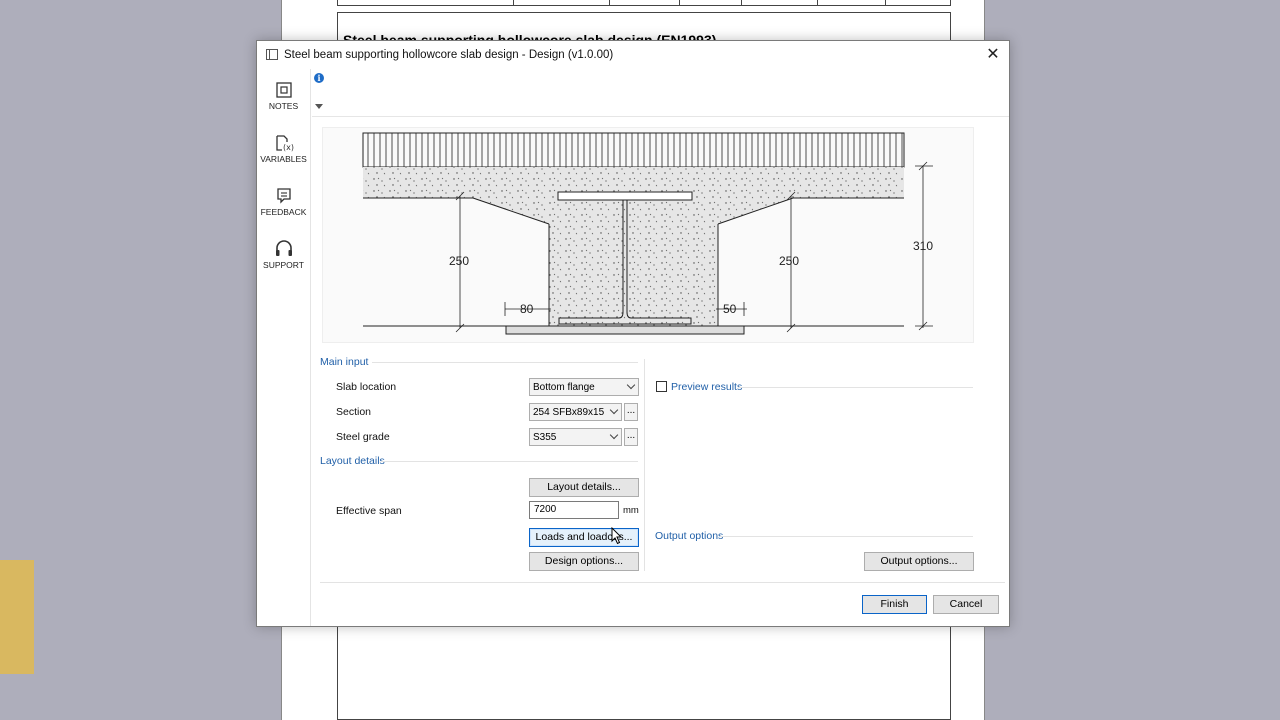  Describe the element at coordinates (283, 248) in the screenshot. I see `support-icon` at that location.